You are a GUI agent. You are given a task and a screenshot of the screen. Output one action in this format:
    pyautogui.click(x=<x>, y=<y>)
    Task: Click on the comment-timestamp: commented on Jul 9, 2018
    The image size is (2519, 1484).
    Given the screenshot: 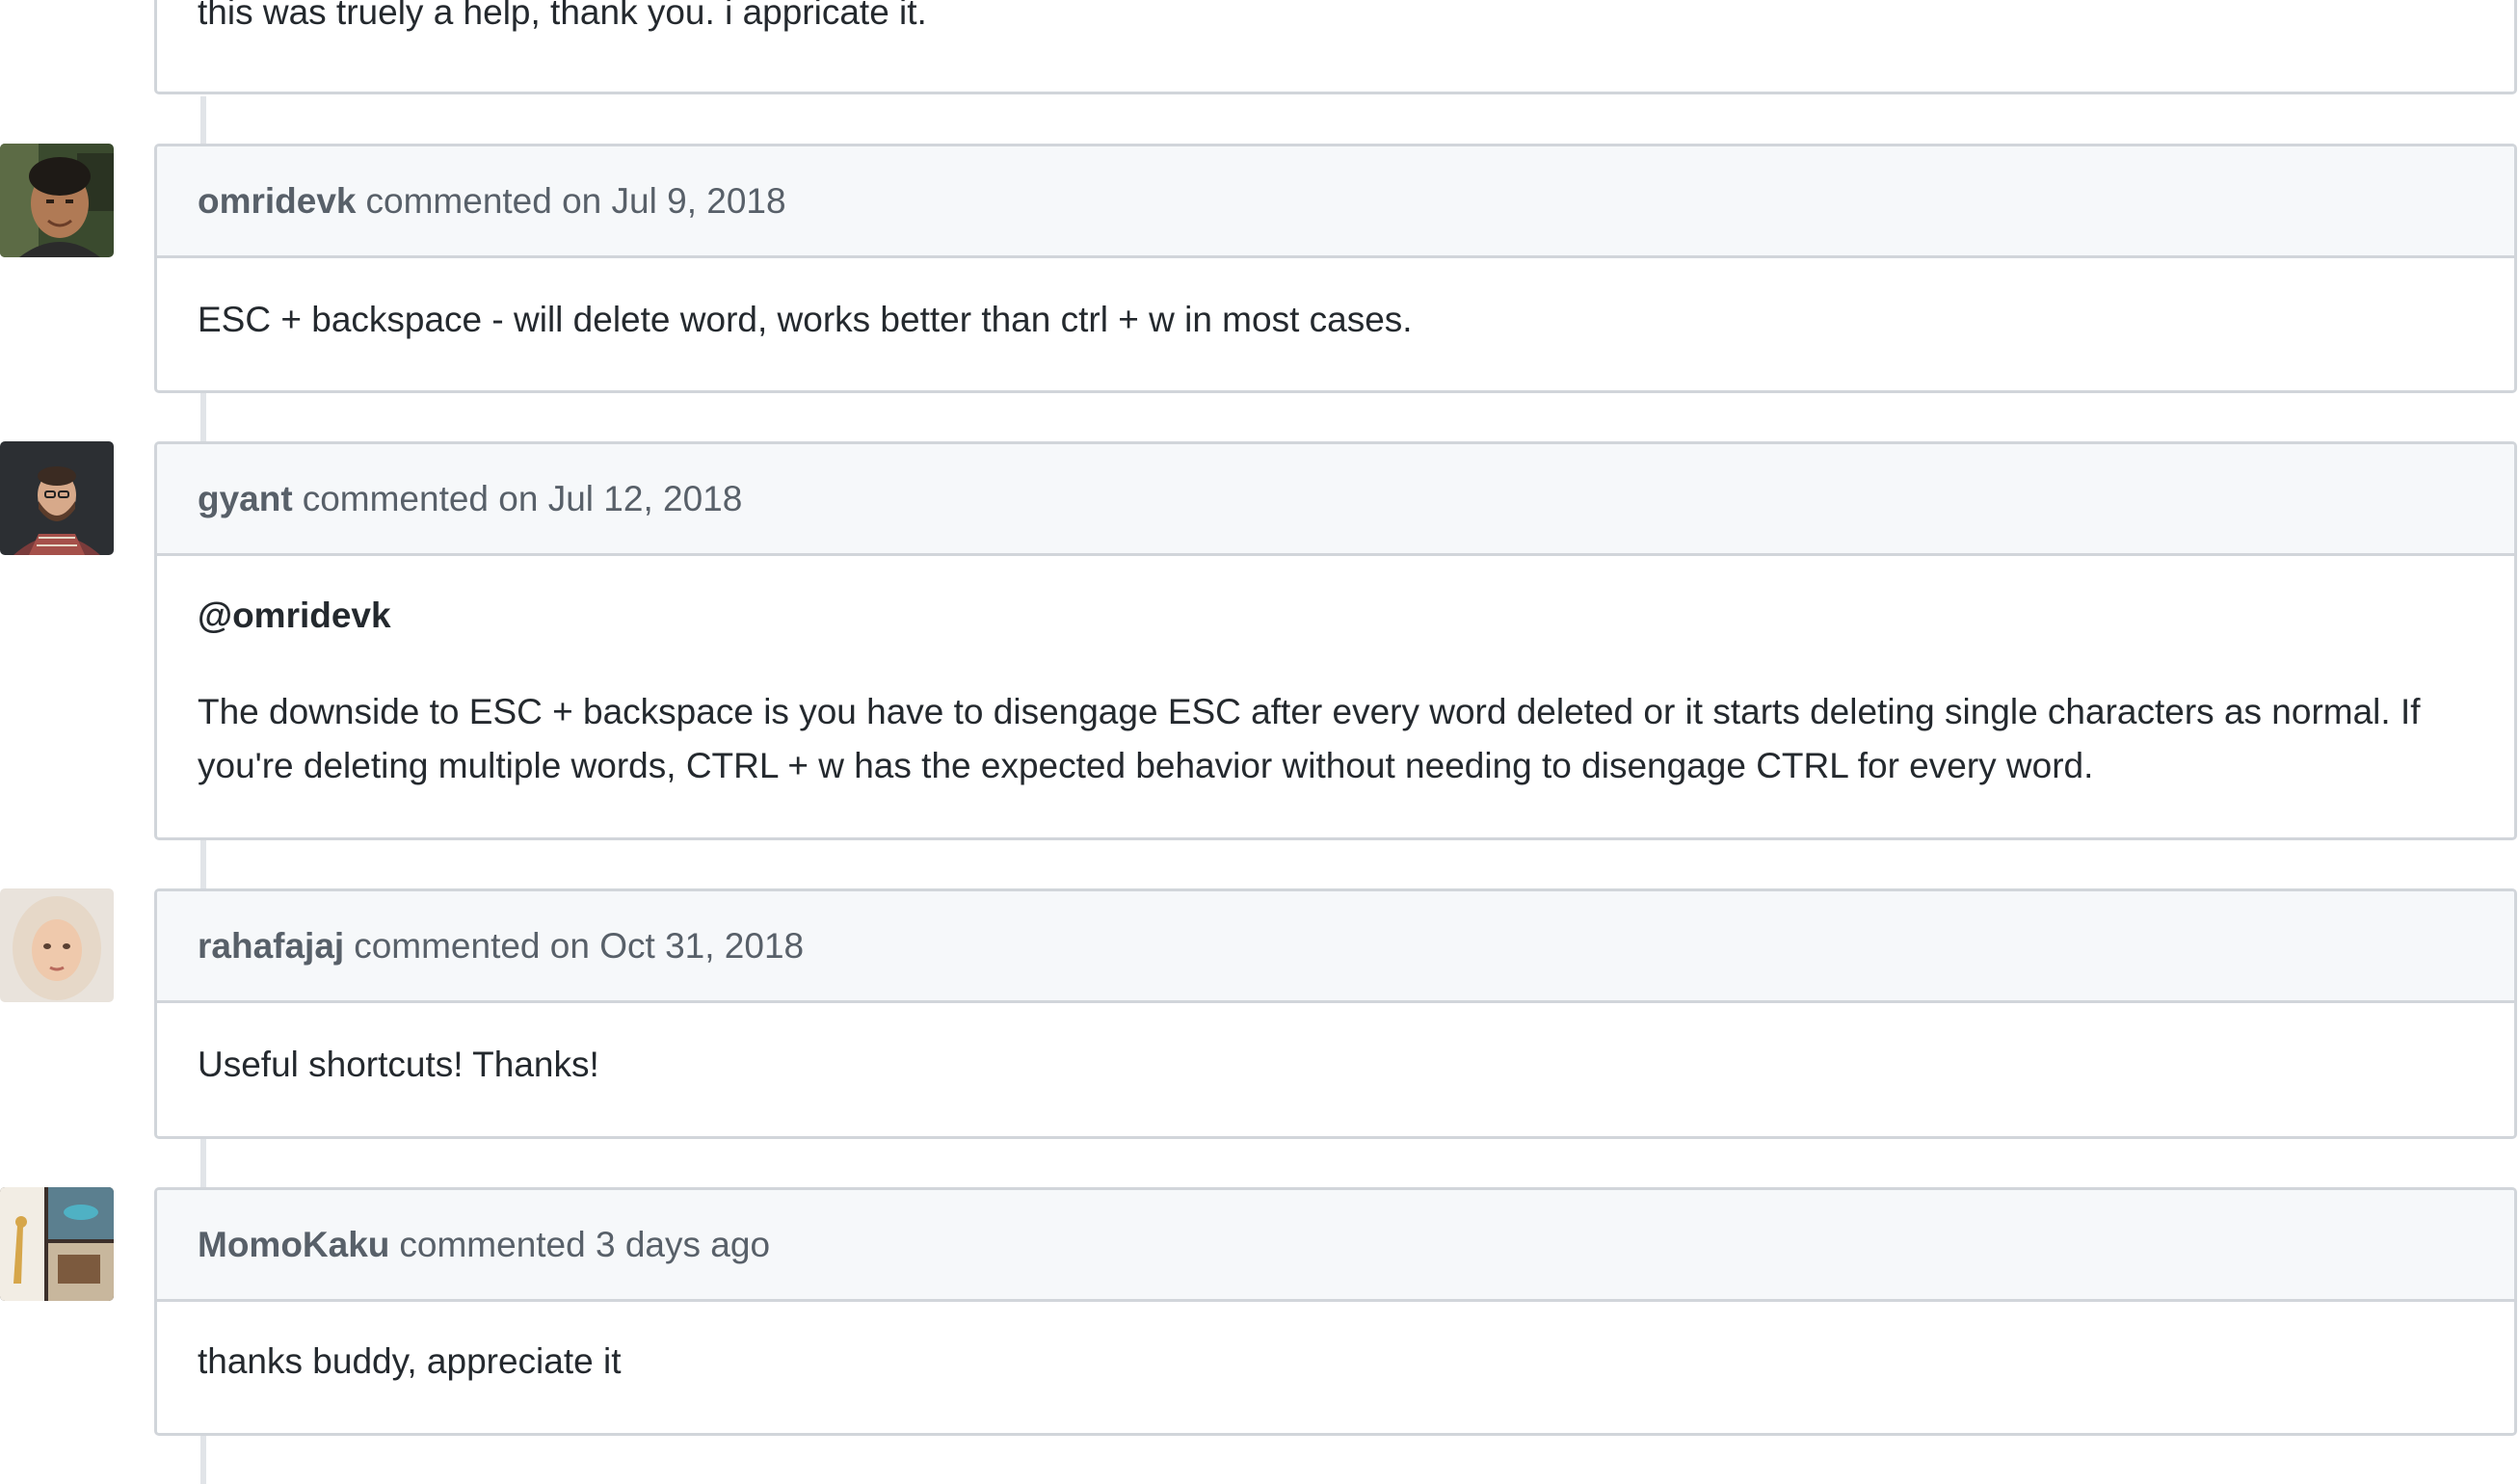 What is the action you would take?
    pyautogui.click(x=576, y=201)
    